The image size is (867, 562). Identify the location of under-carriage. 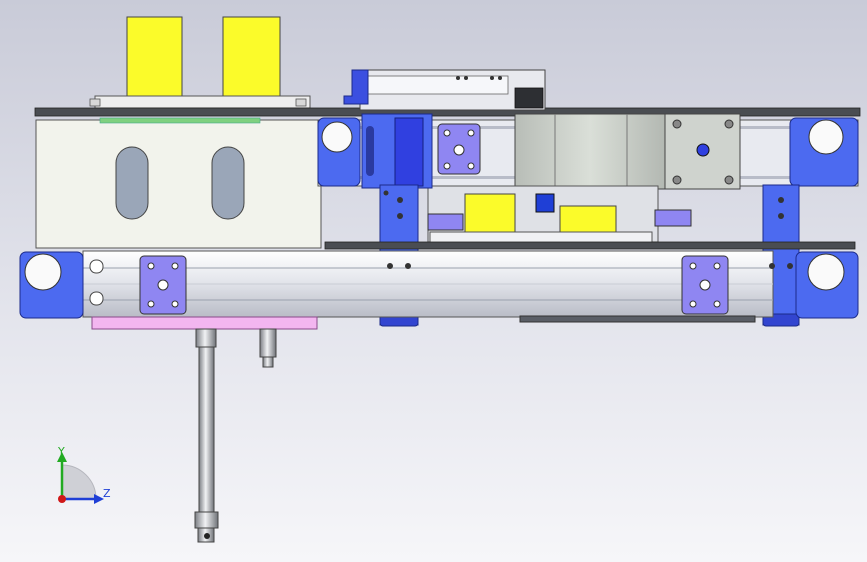
(559, 215).